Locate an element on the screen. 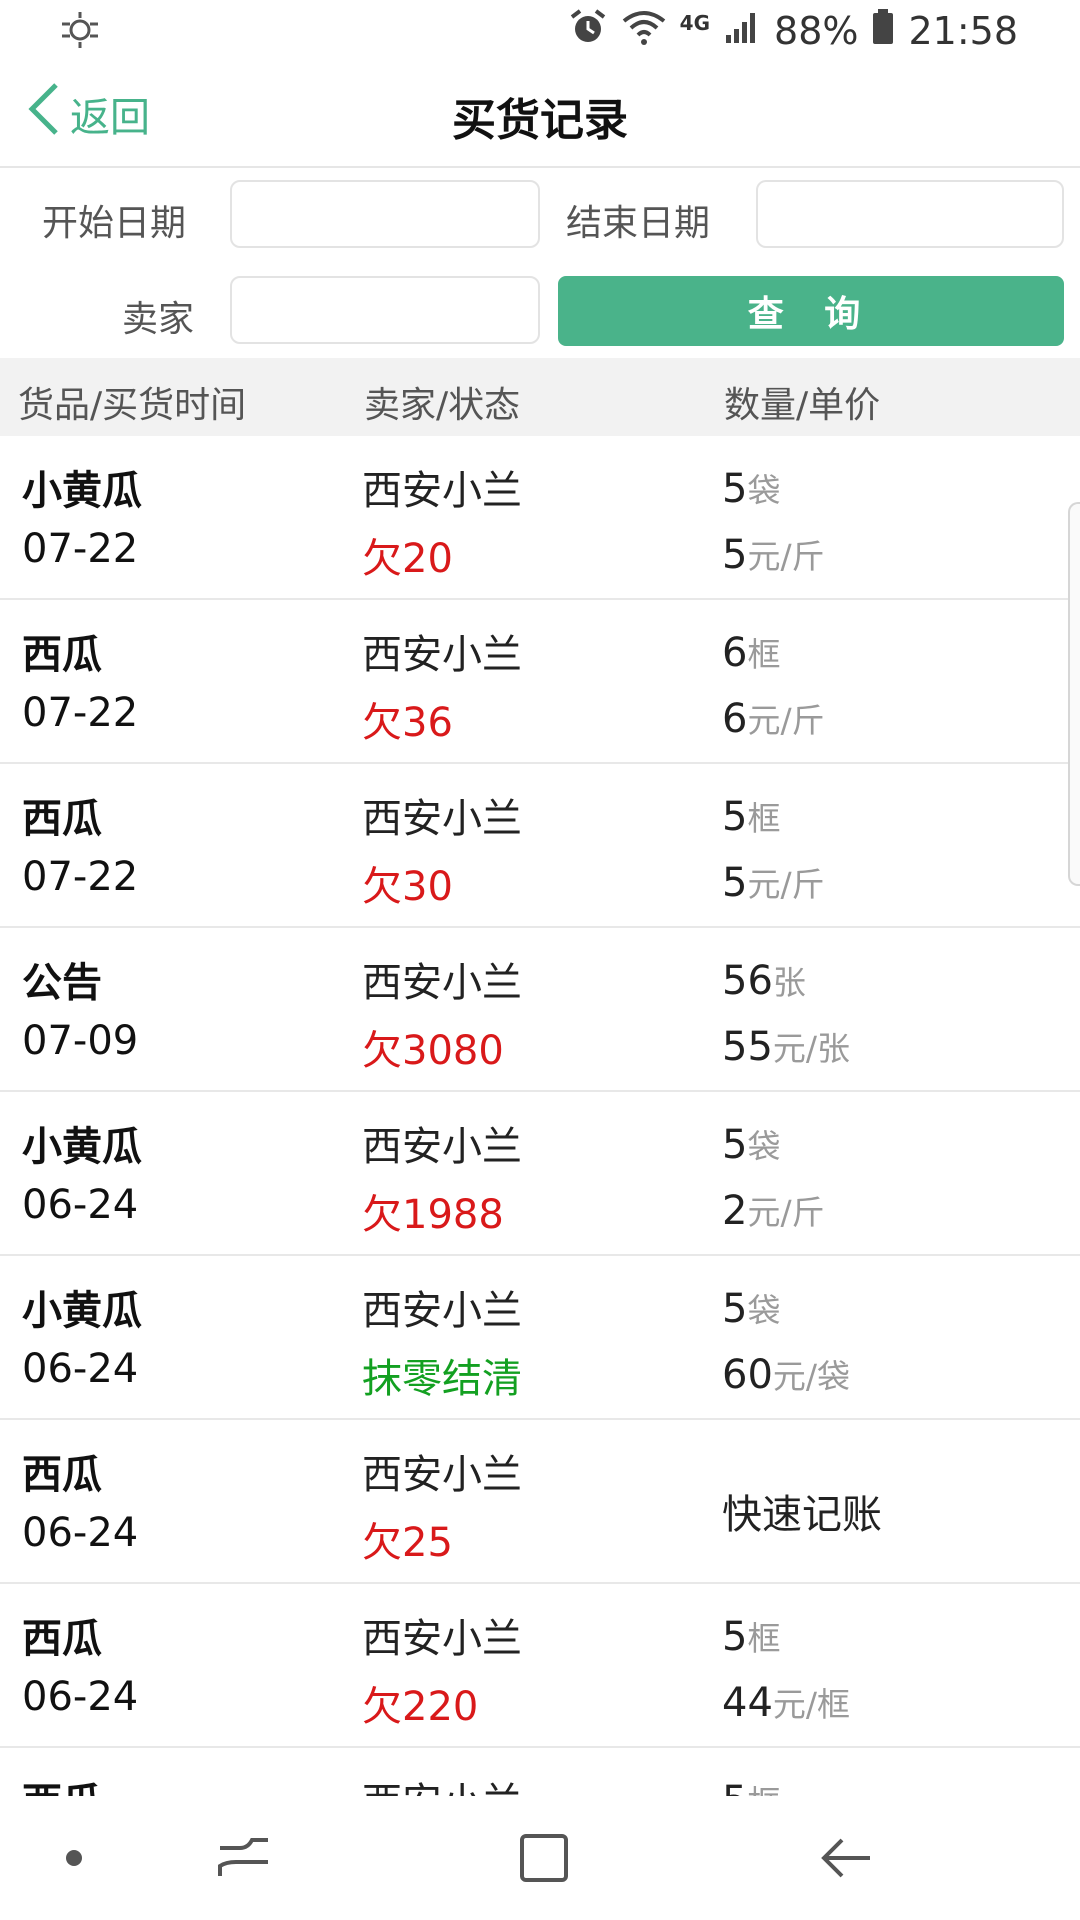 Image resolution: width=1080 pixels, height=1920 pixels. dot-icon is located at coordinates (74, 1858).